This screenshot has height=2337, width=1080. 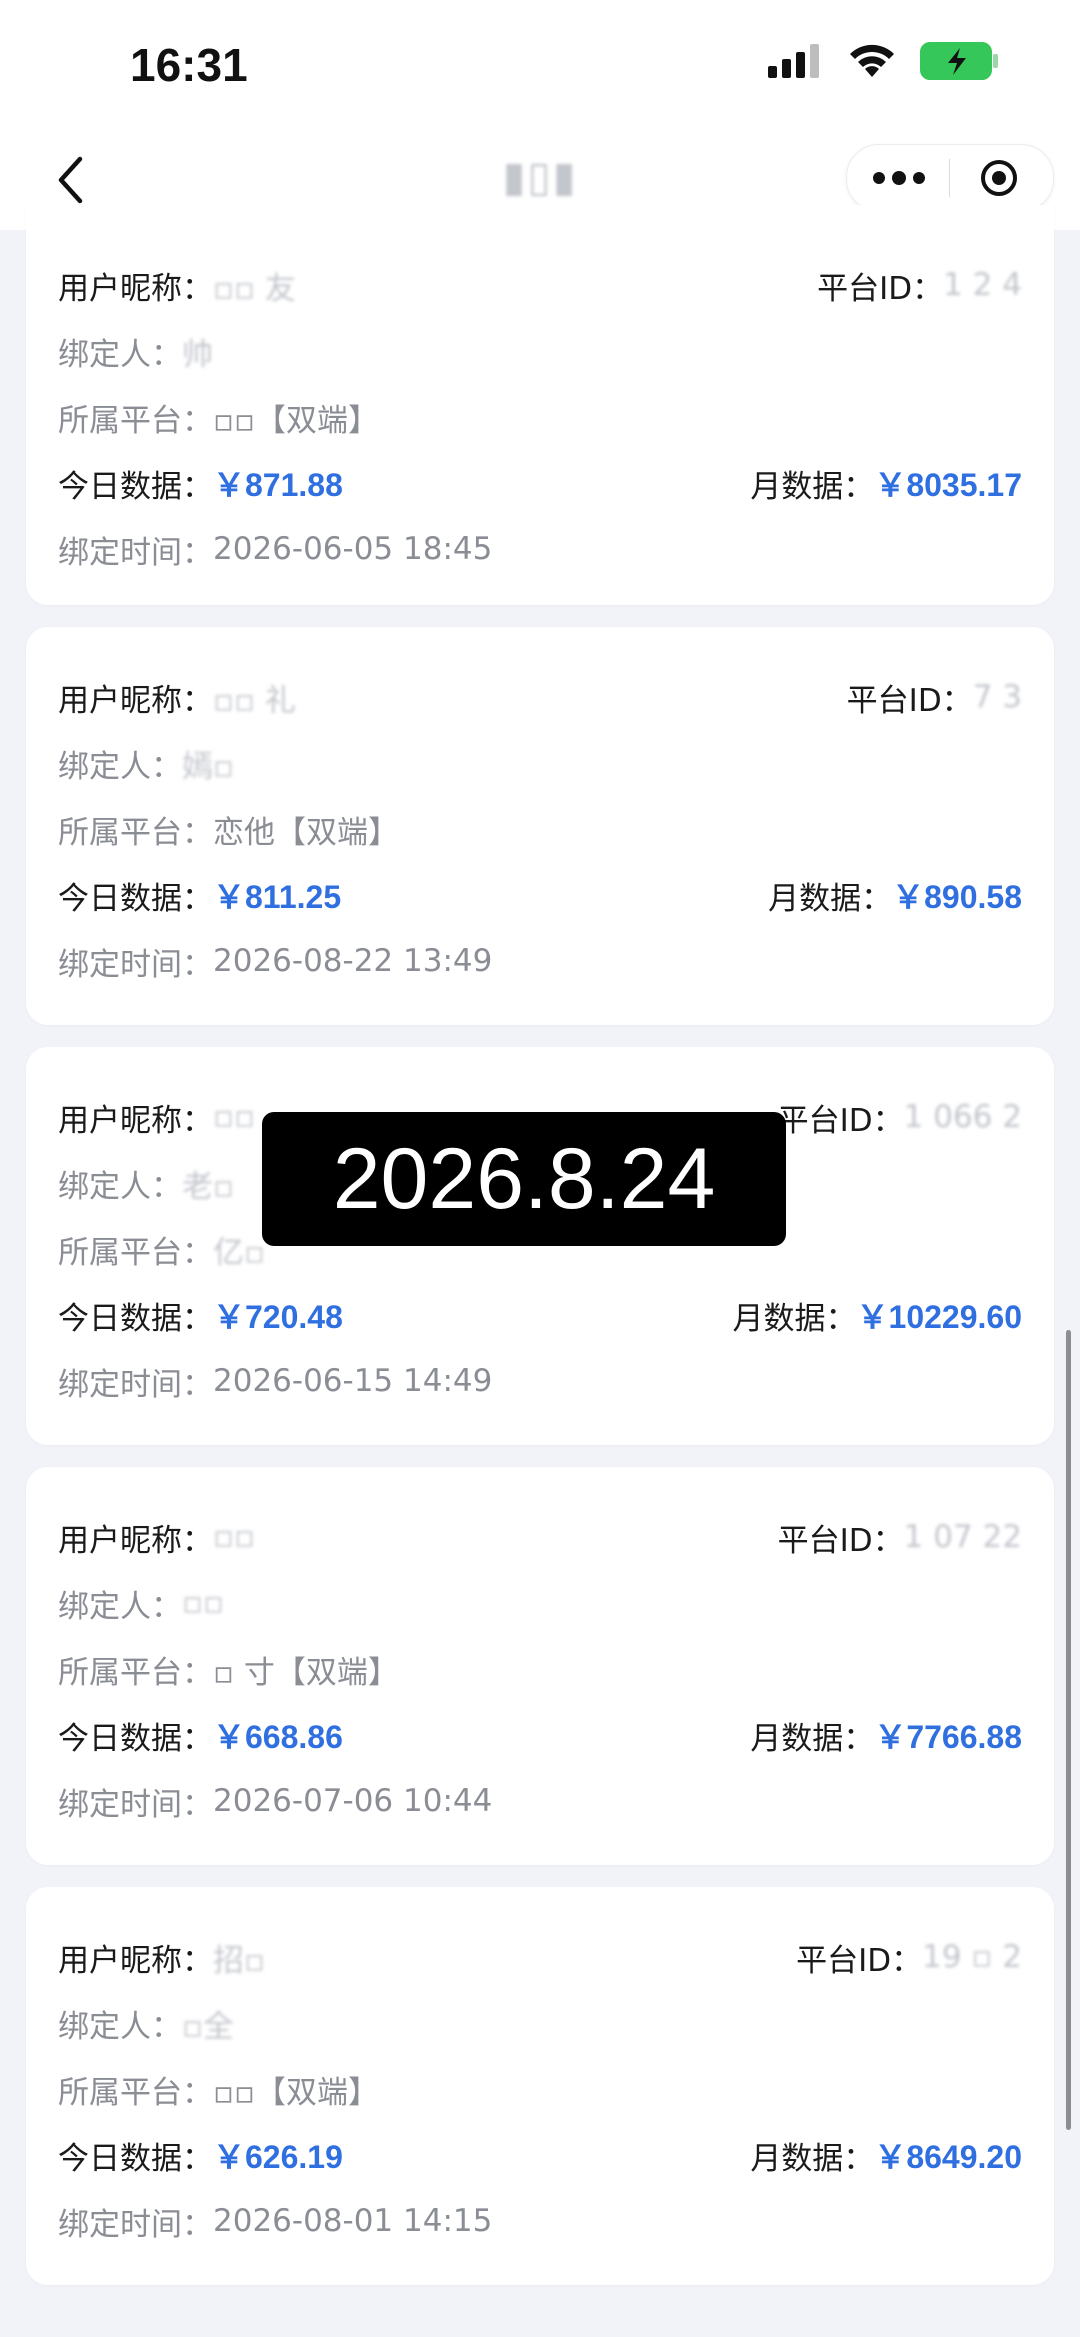 I want to click on platform-value: 恋他【双端】, so click(x=306, y=832).